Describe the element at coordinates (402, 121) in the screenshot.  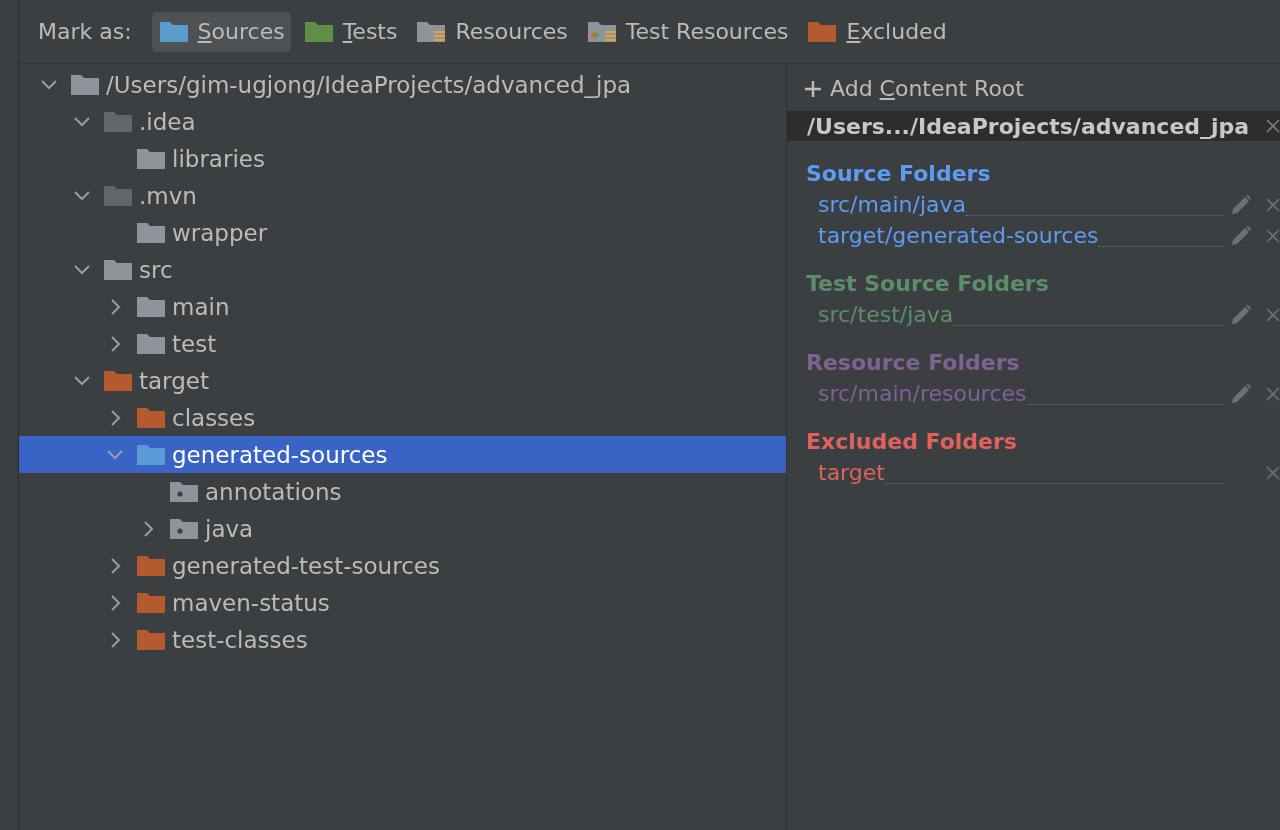
I see `tree-row: .idea` at that location.